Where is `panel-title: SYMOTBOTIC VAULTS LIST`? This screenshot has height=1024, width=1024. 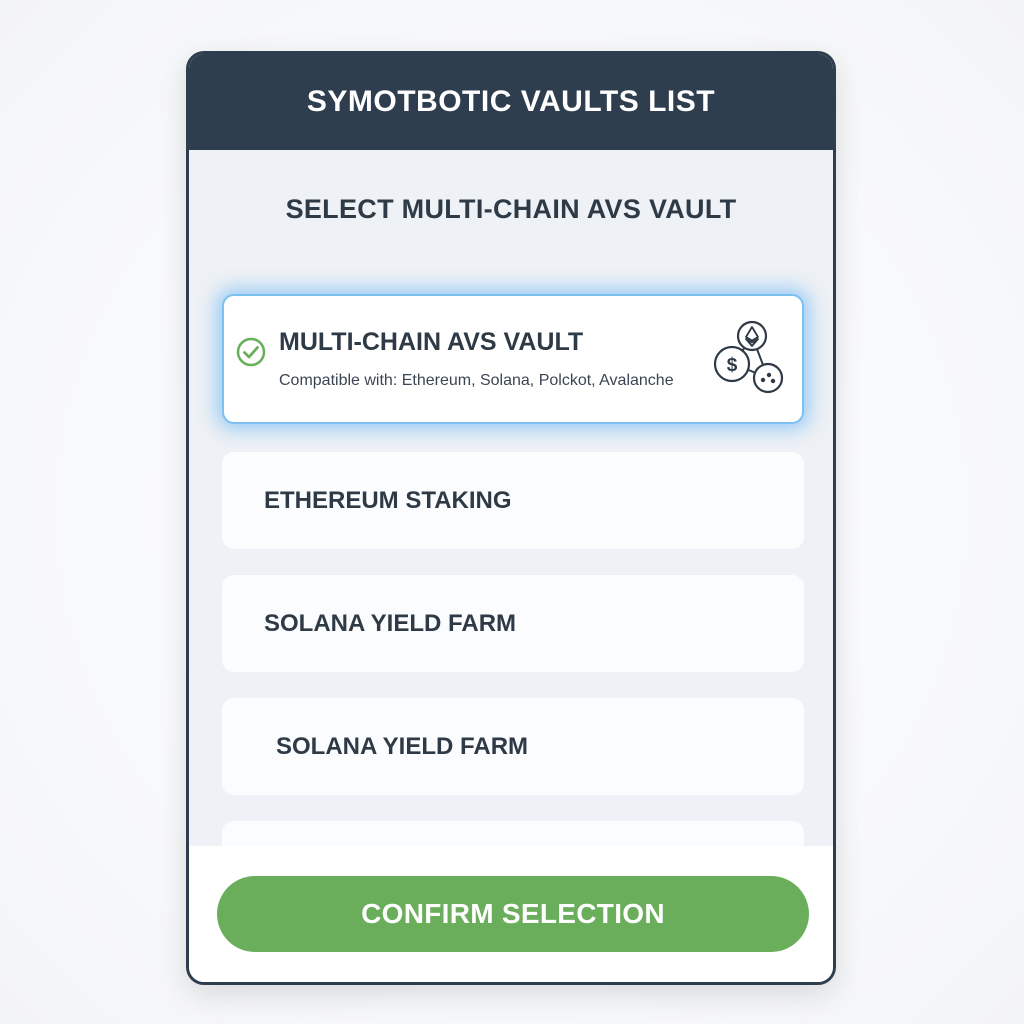 panel-title: SYMOTBOTIC VAULTS LIST is located at coordinates (511, 101).